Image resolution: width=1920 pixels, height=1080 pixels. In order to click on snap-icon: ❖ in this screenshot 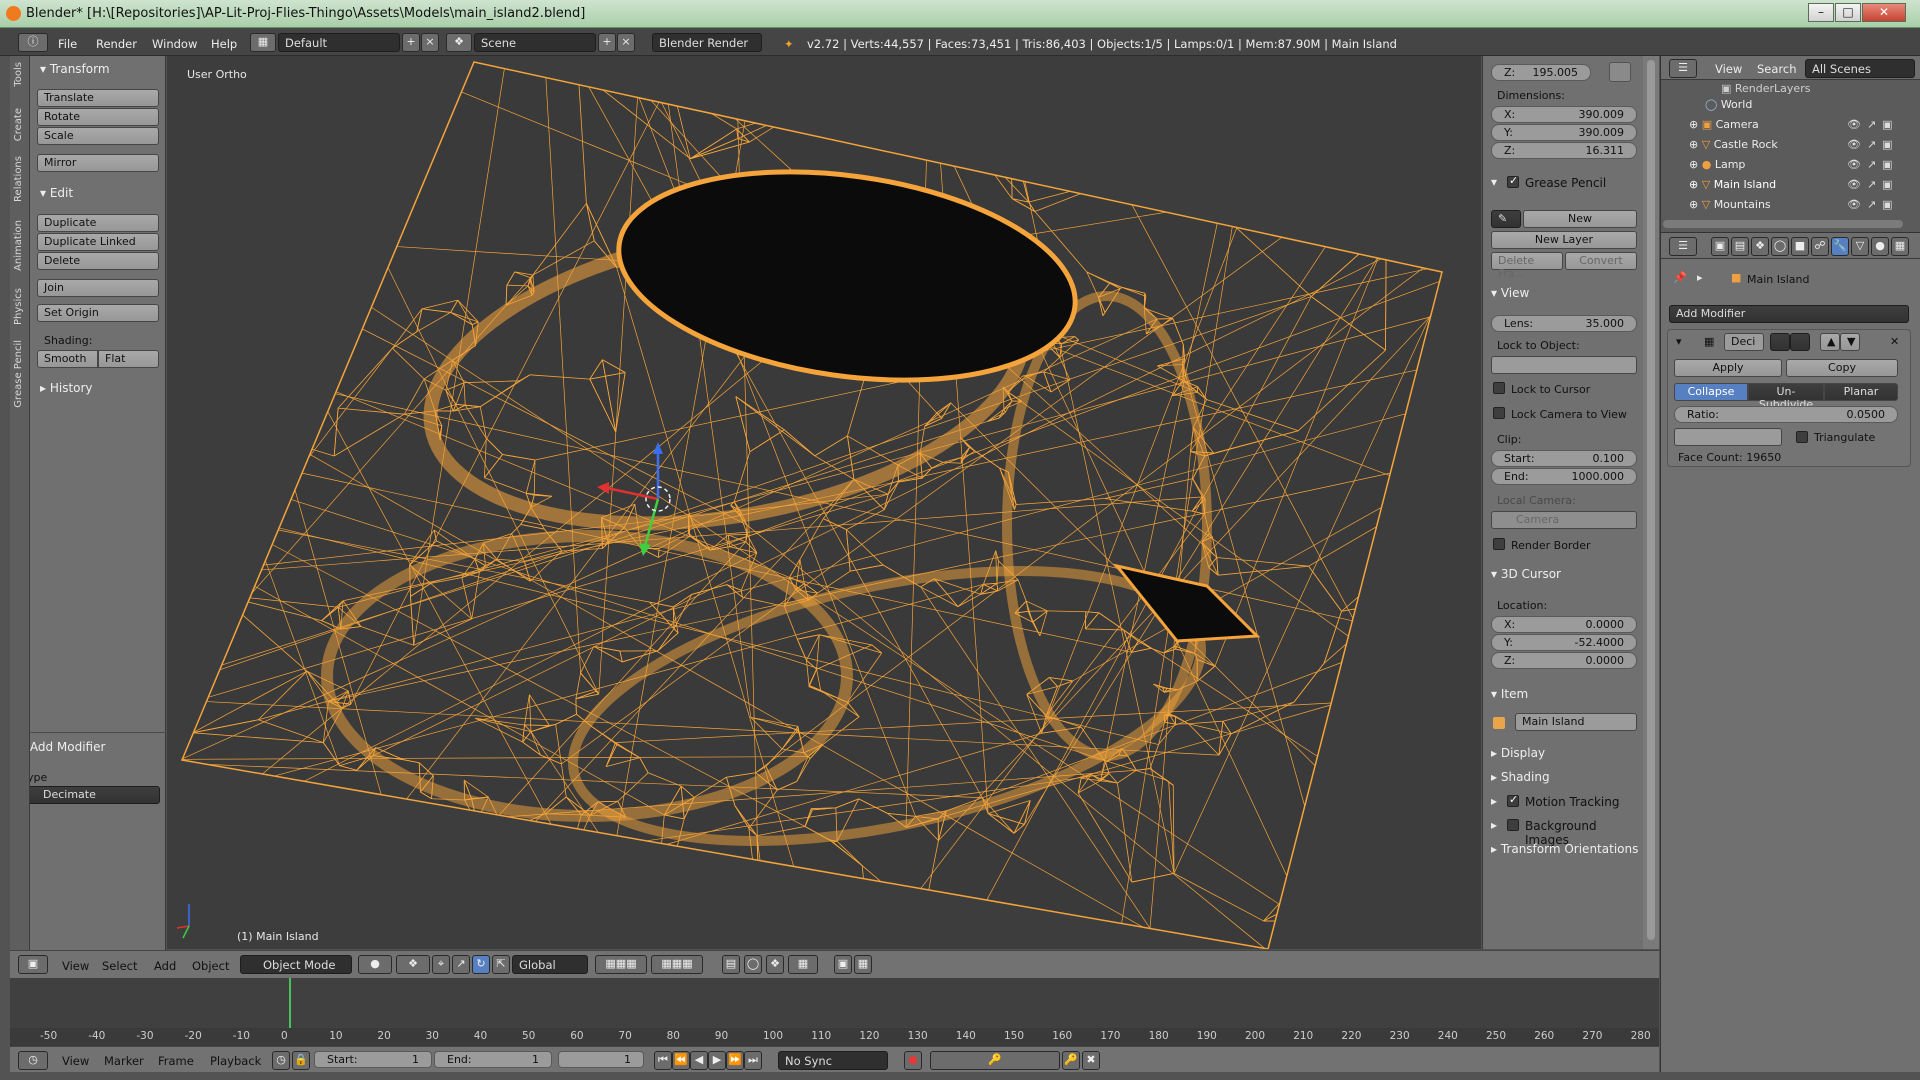, I will do `click(775, 964)`.